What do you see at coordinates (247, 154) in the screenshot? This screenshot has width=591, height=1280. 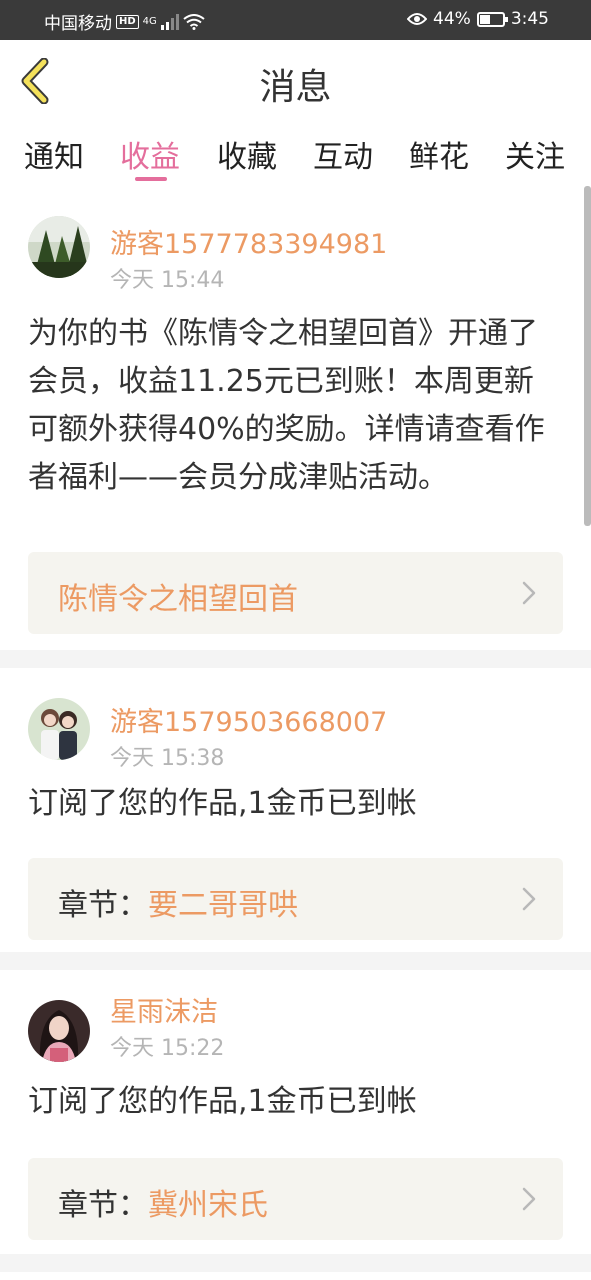 I see `tab-favorites: 收藏` at bounding box center [247, 154].